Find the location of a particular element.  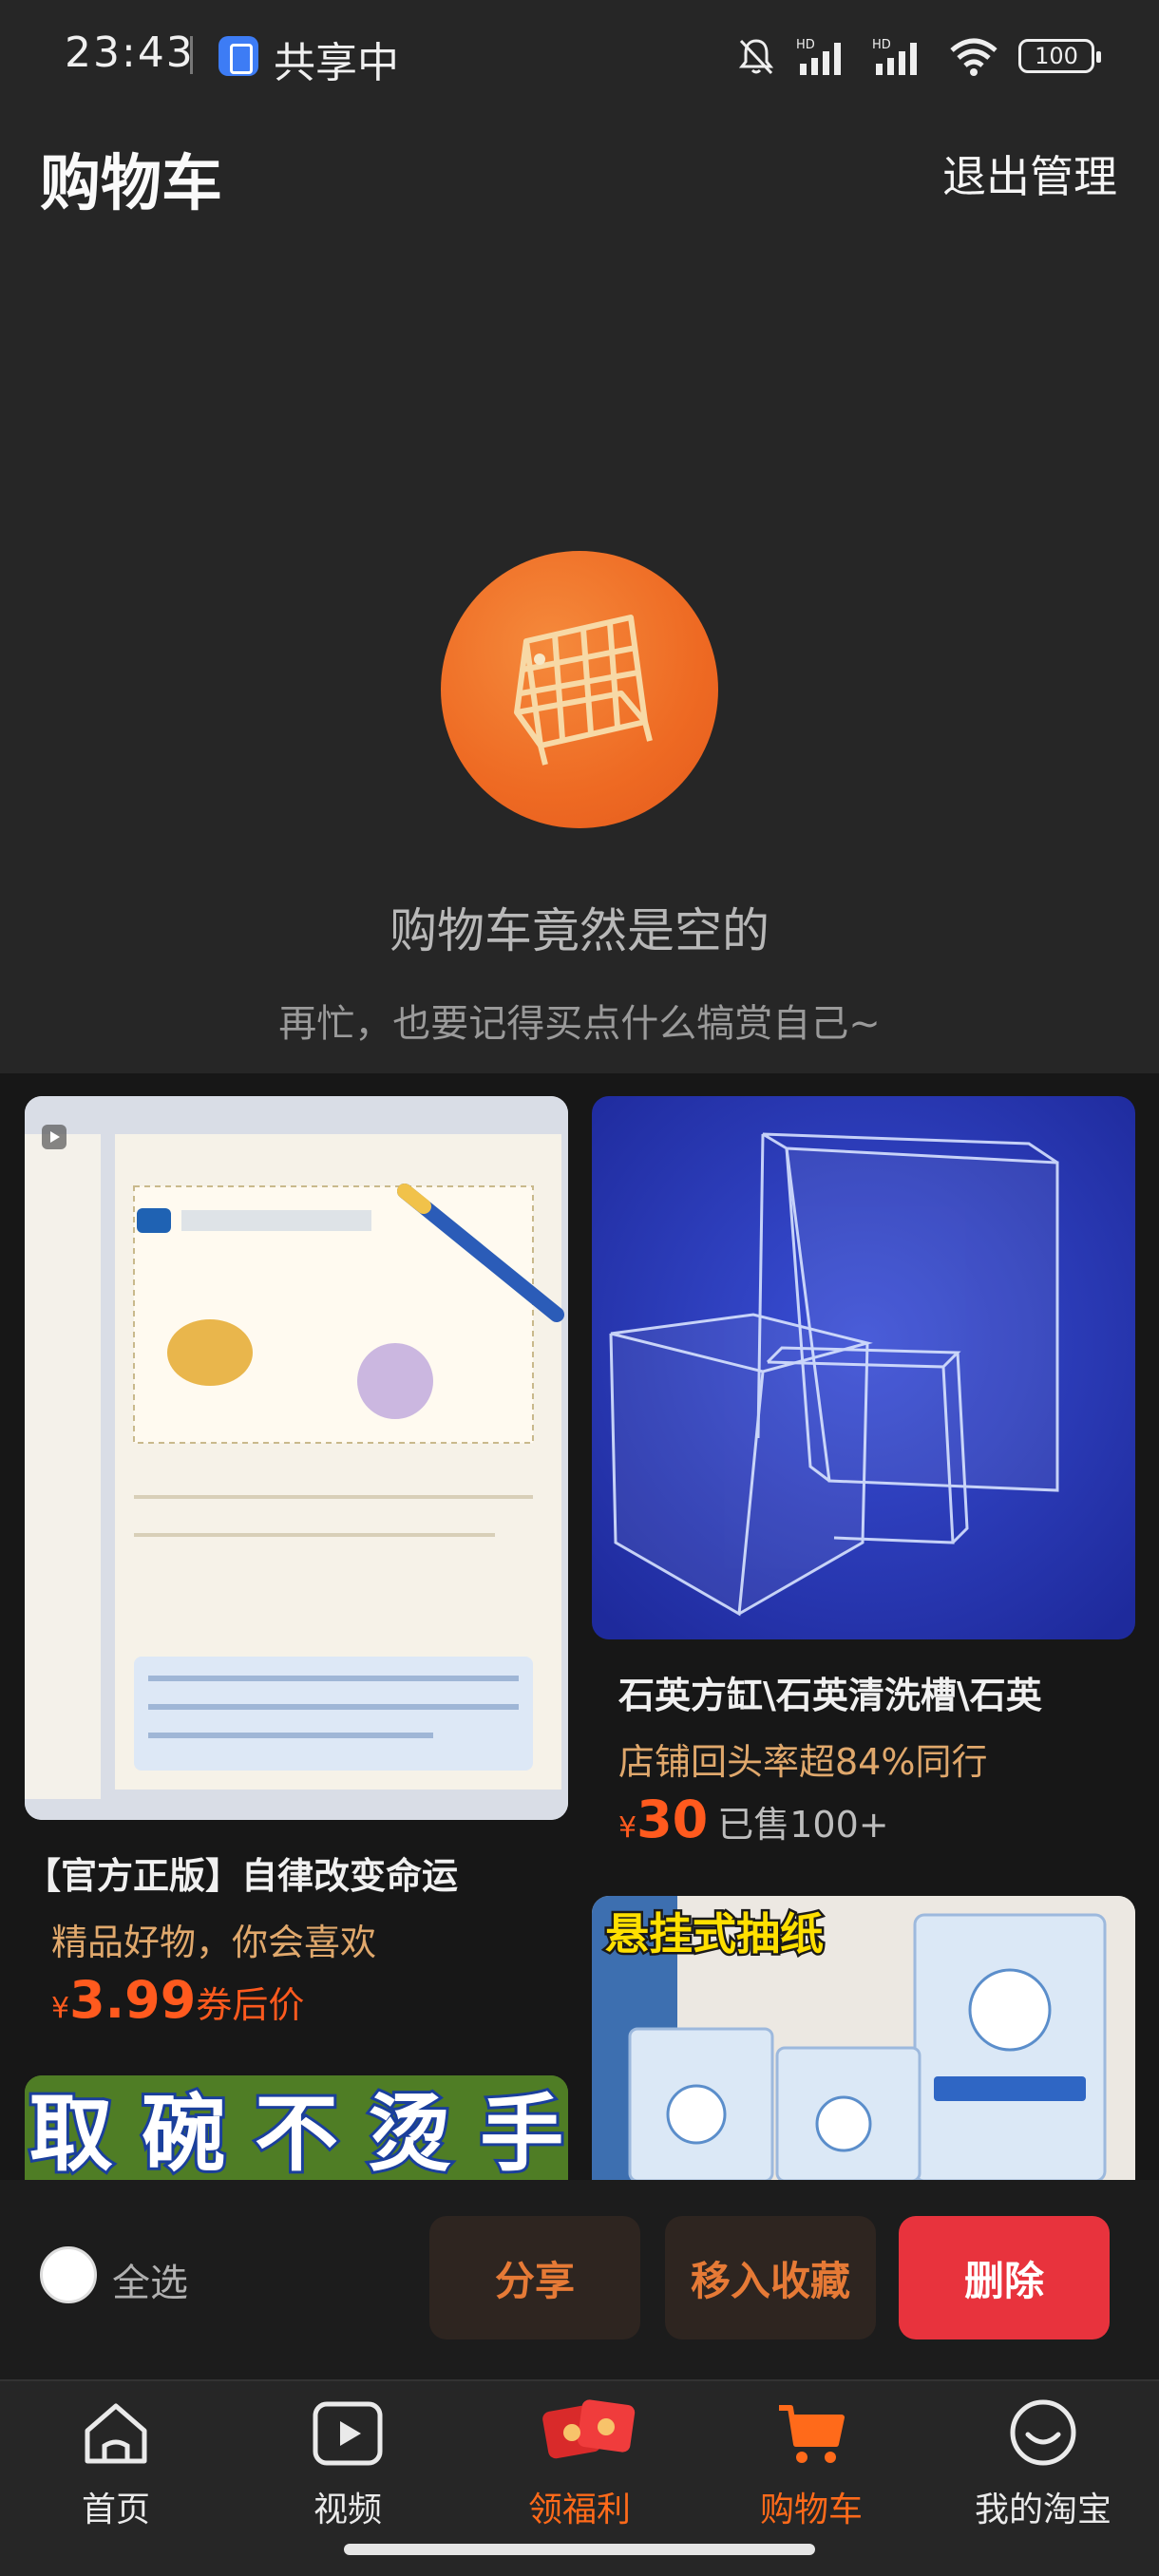

product-price: ¥30 已售100+ is located at coordinates (753, 1819).